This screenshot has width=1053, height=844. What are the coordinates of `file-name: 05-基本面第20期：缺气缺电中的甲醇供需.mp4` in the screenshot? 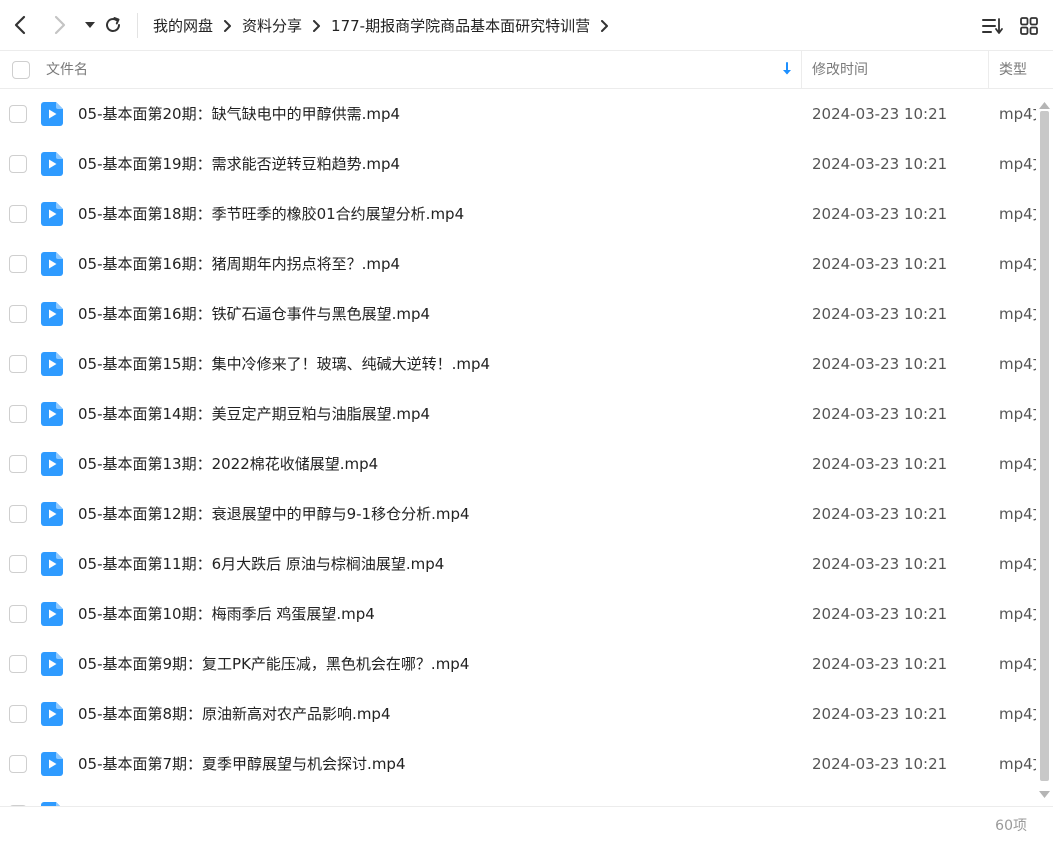 It's located at (239, 114).